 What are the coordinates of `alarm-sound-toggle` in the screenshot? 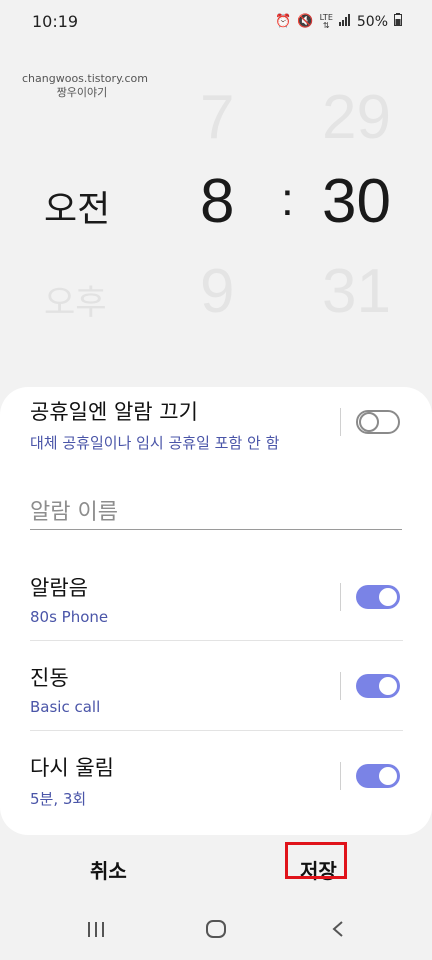 It's located at (378, 597).